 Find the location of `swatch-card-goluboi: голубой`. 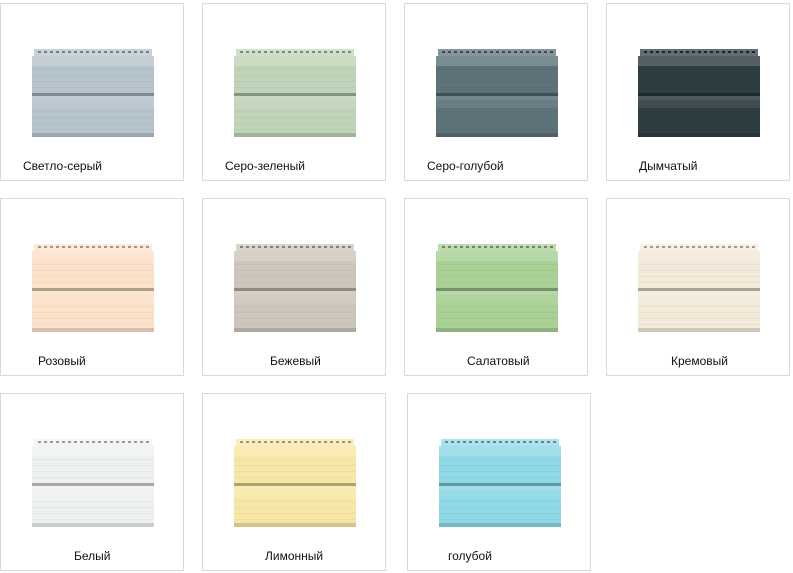

swatch-card-goluboi: голубой is located at coordinates (499, 482).